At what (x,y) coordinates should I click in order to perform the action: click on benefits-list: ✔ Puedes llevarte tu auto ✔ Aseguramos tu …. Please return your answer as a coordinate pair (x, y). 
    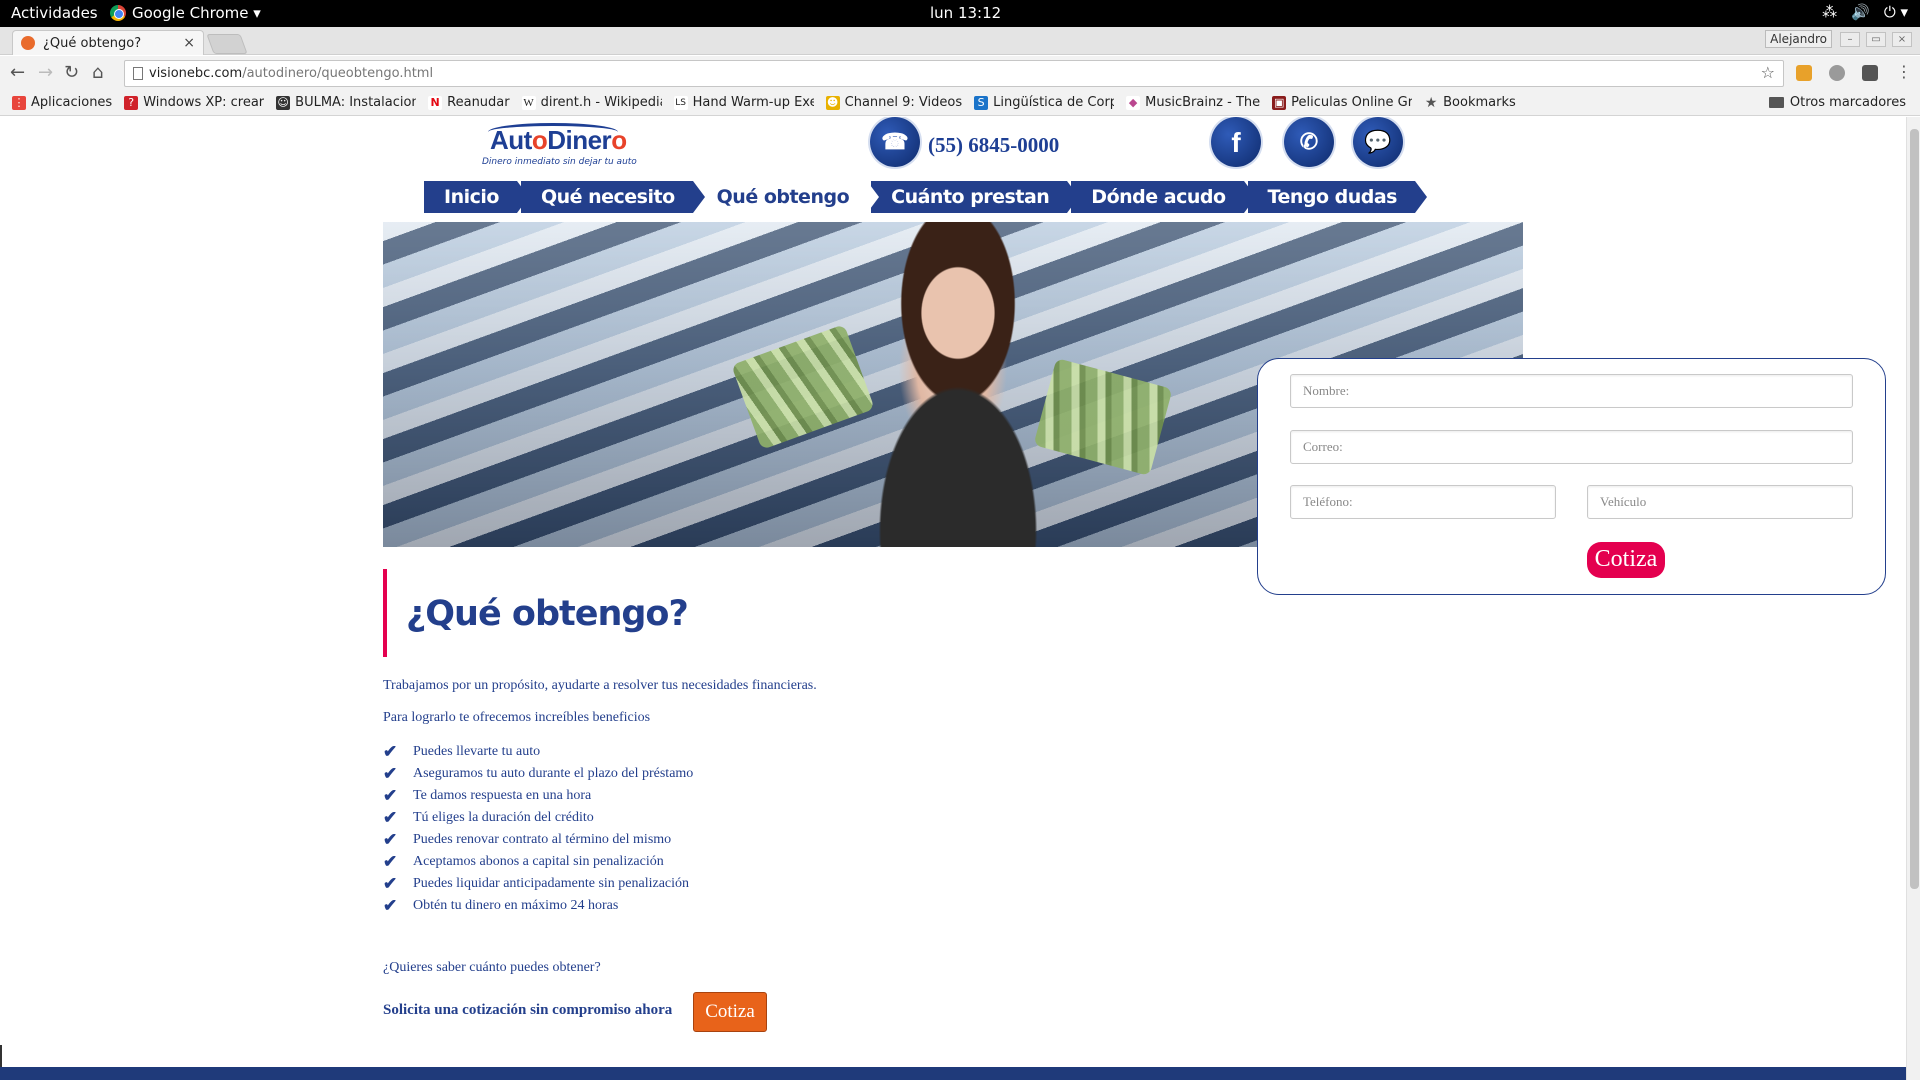
    Looking at the image, I should click on (538, 829).